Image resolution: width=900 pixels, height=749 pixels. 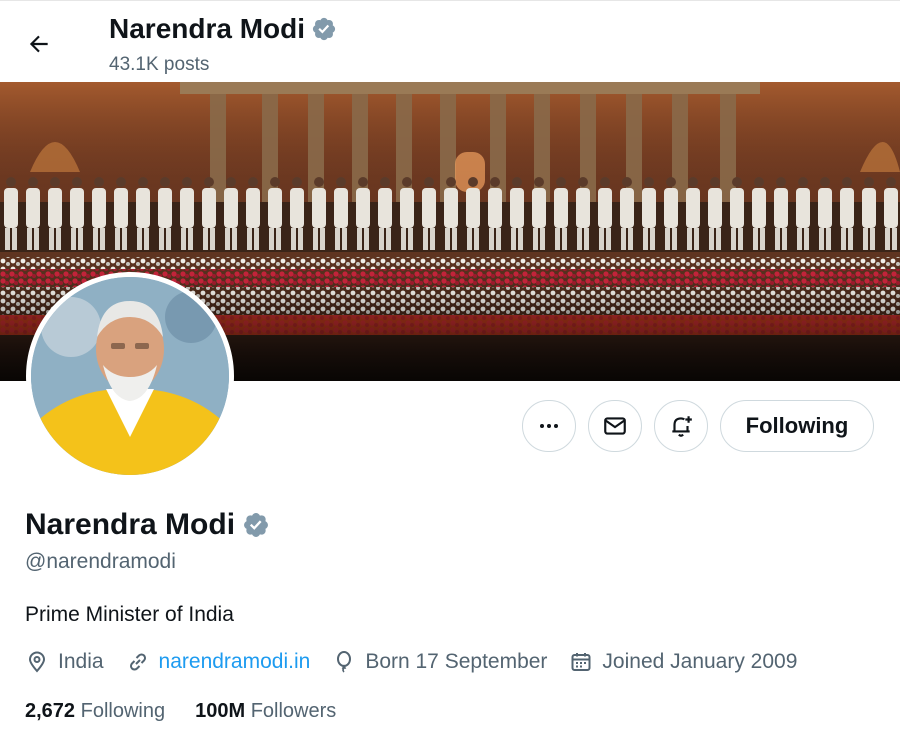 I want to click on following-count: 2,672, so click(x=50, y=711).